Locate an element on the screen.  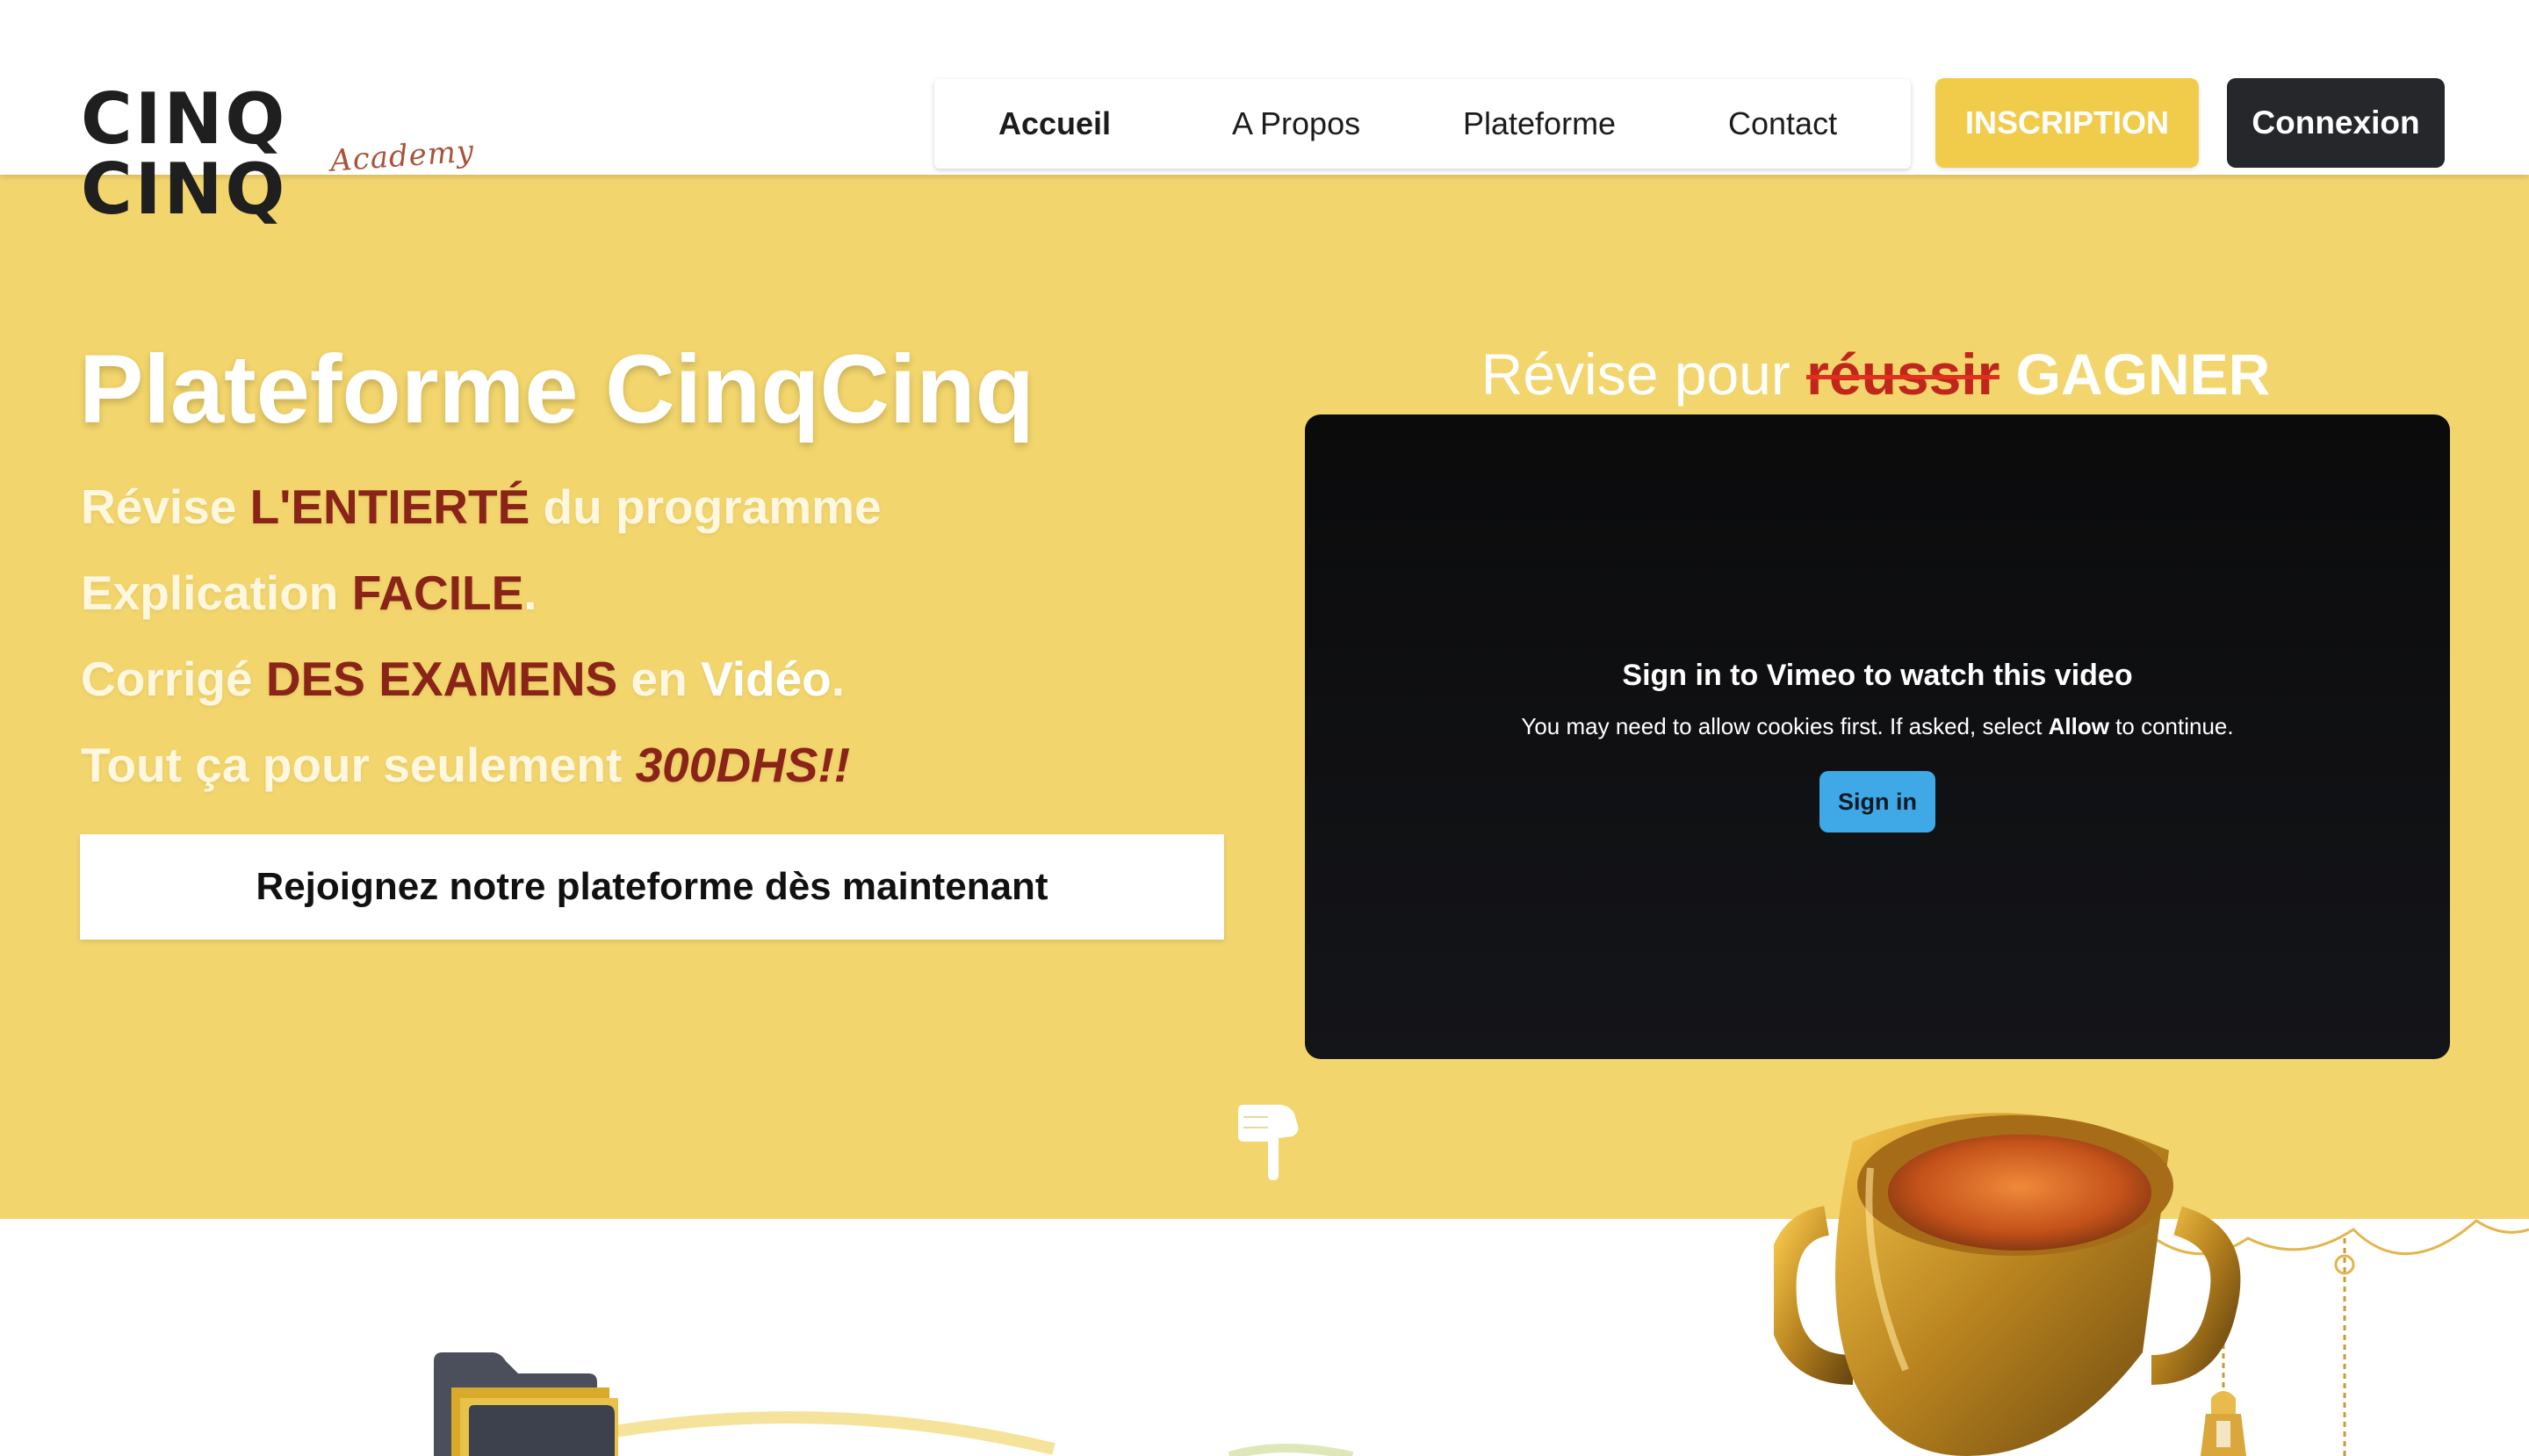
hero-line-1-text-a: Révise is located at coordinates (166, 506).